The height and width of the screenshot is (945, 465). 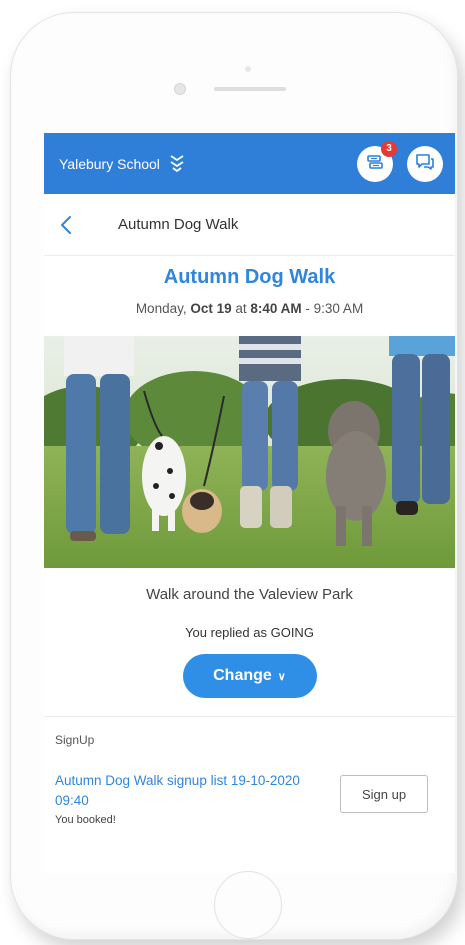 I want to click on camera-dot, so click(x=248, y=69).